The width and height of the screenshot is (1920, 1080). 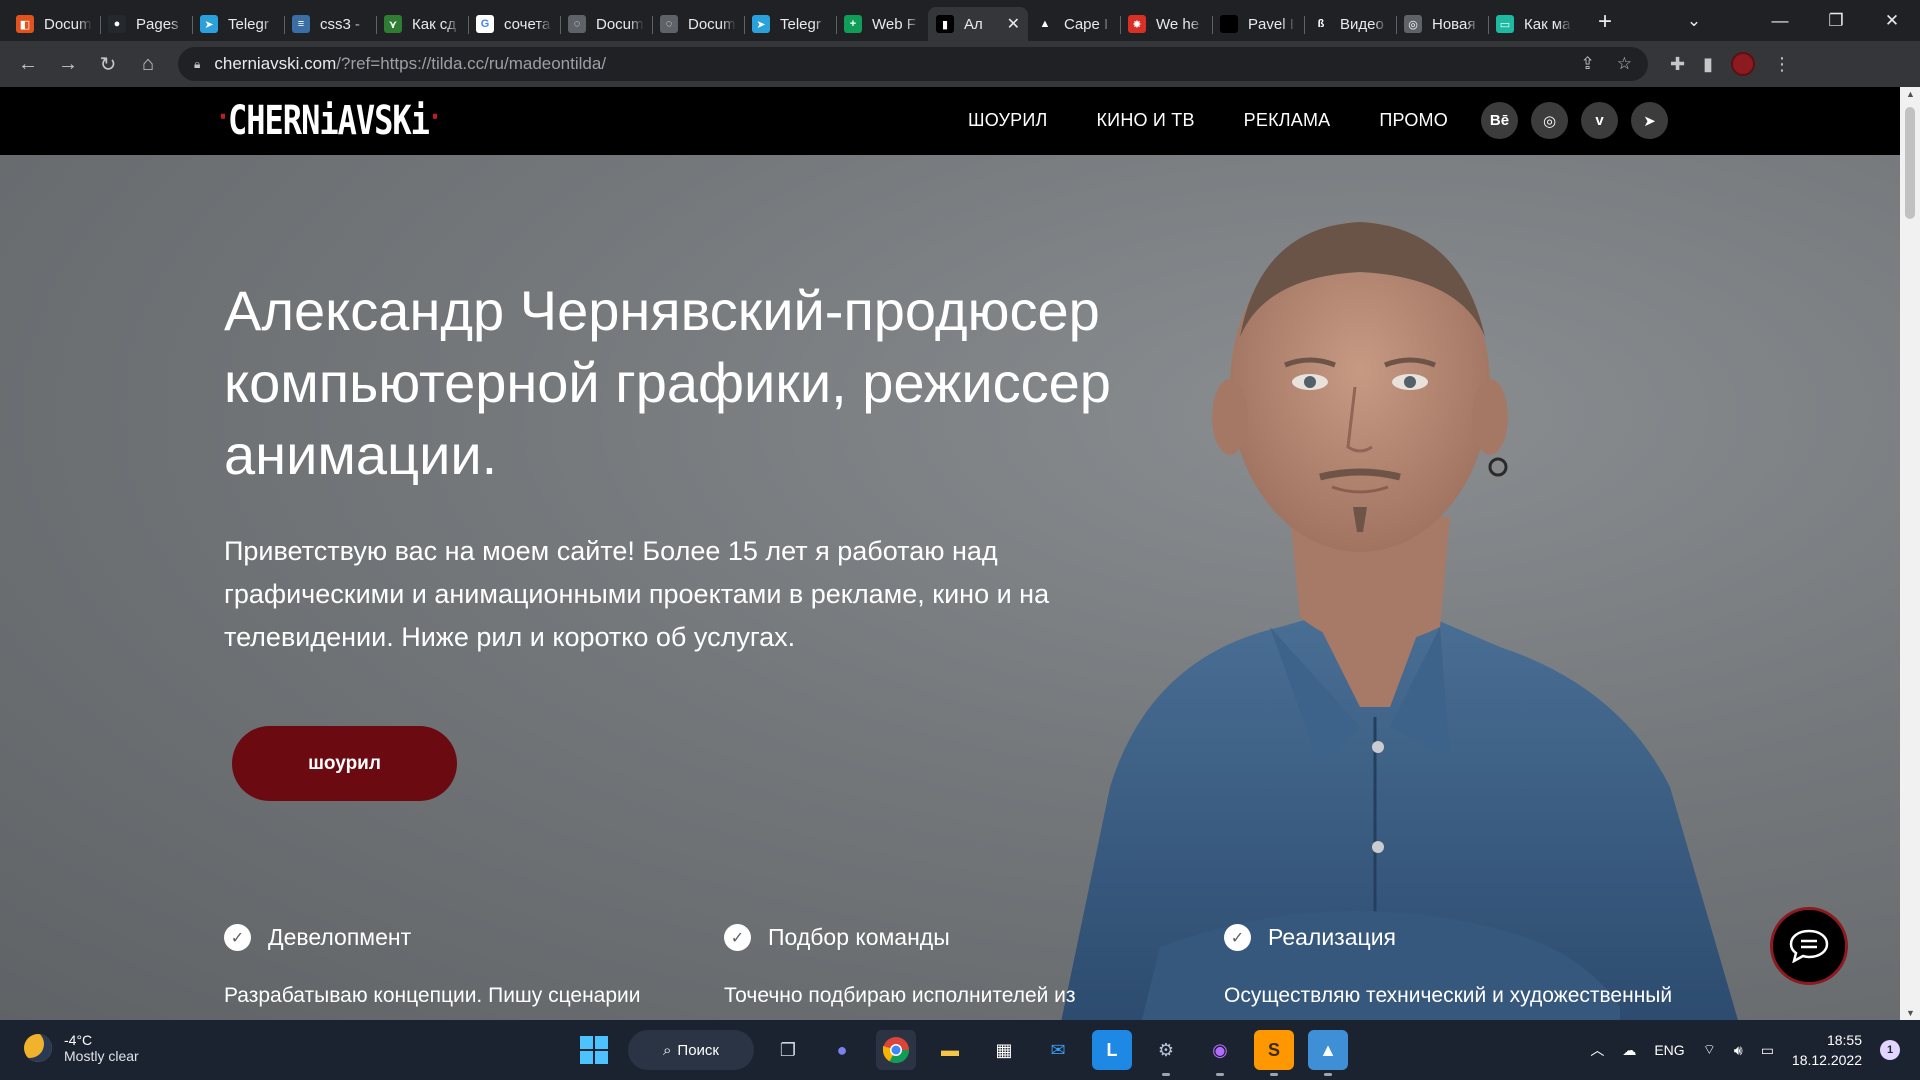 I want to click on feature-description: Разрабатываю концепции. Пишу сценарии, so click(x=432, y=995).